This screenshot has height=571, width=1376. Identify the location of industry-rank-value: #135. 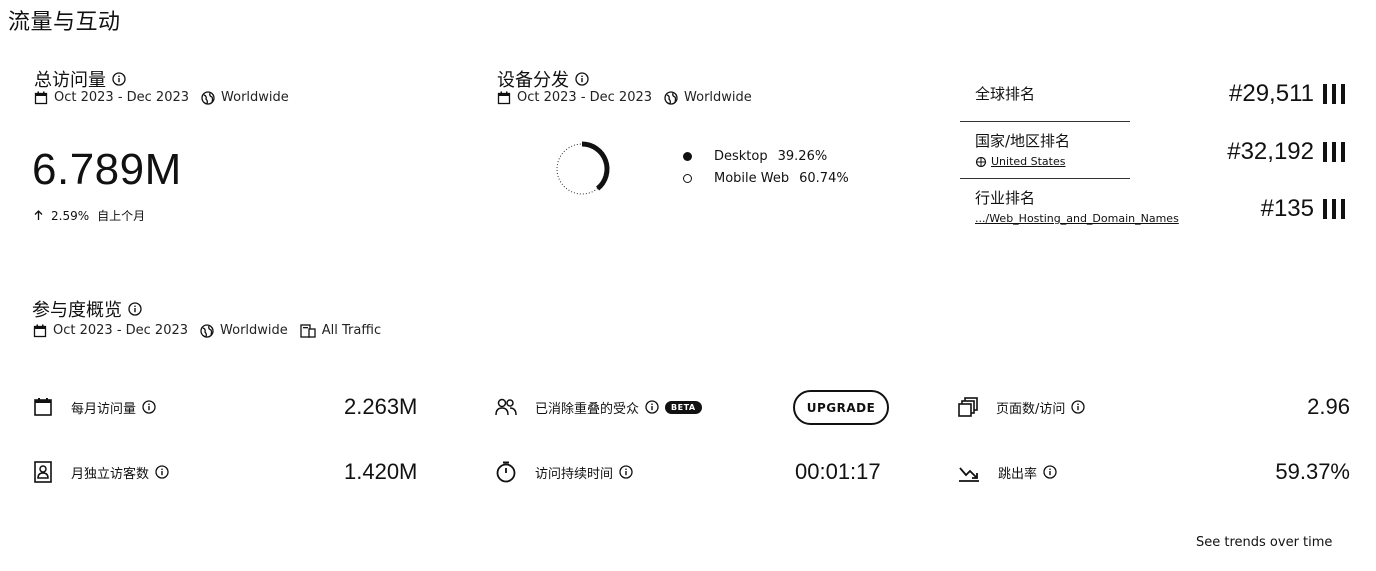
(1287, 208).